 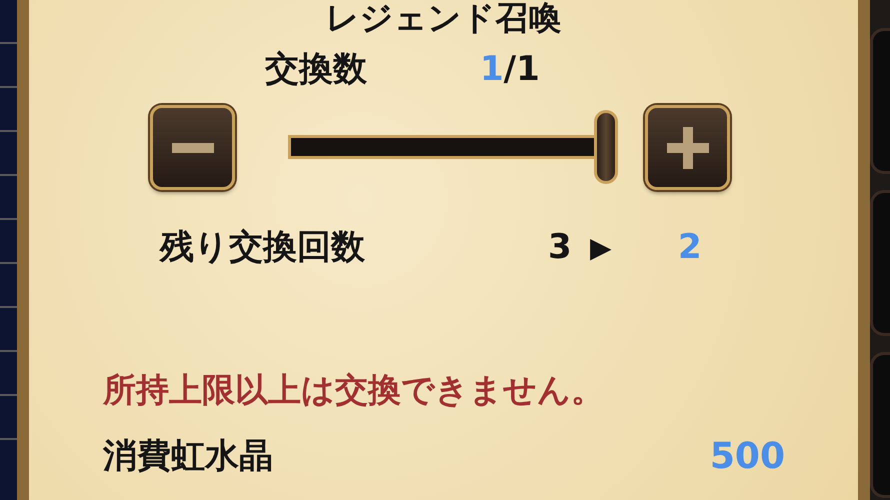 I want to click on exchange-count-label: 交換数, so click(x=316, y=69).